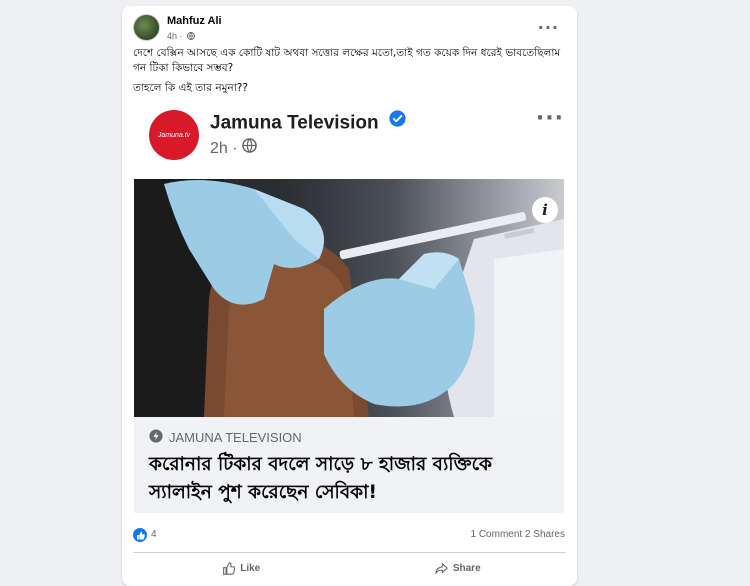 The image size is (750, 586). Describe the element at coordinates (441, 568) in the screenshot. I see `share-arrow-icon` at that location.